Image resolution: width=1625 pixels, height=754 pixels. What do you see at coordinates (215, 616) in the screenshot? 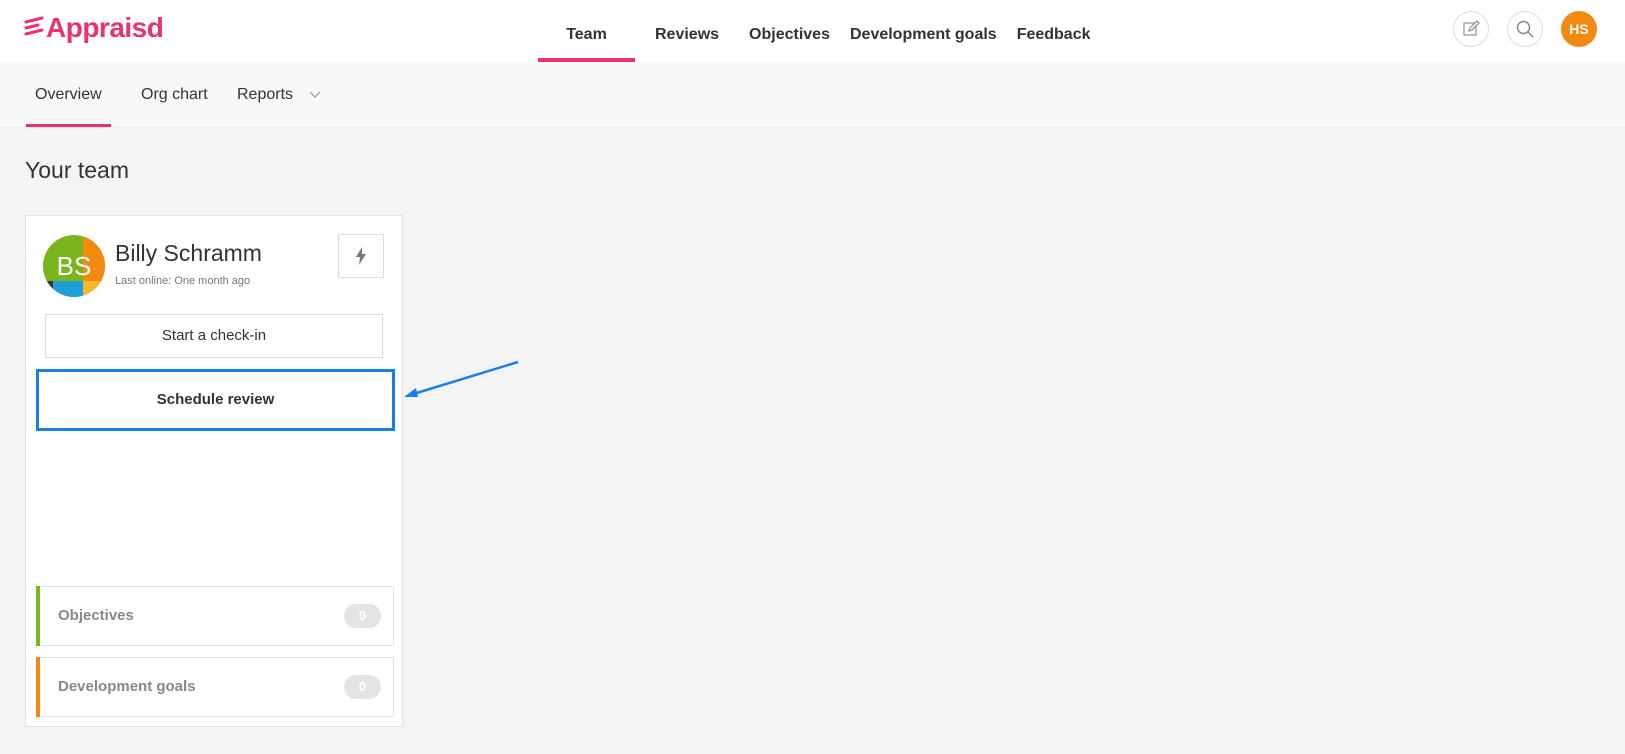
I see `objectives-row: Objectives 0` at bounding box center [215, 616].